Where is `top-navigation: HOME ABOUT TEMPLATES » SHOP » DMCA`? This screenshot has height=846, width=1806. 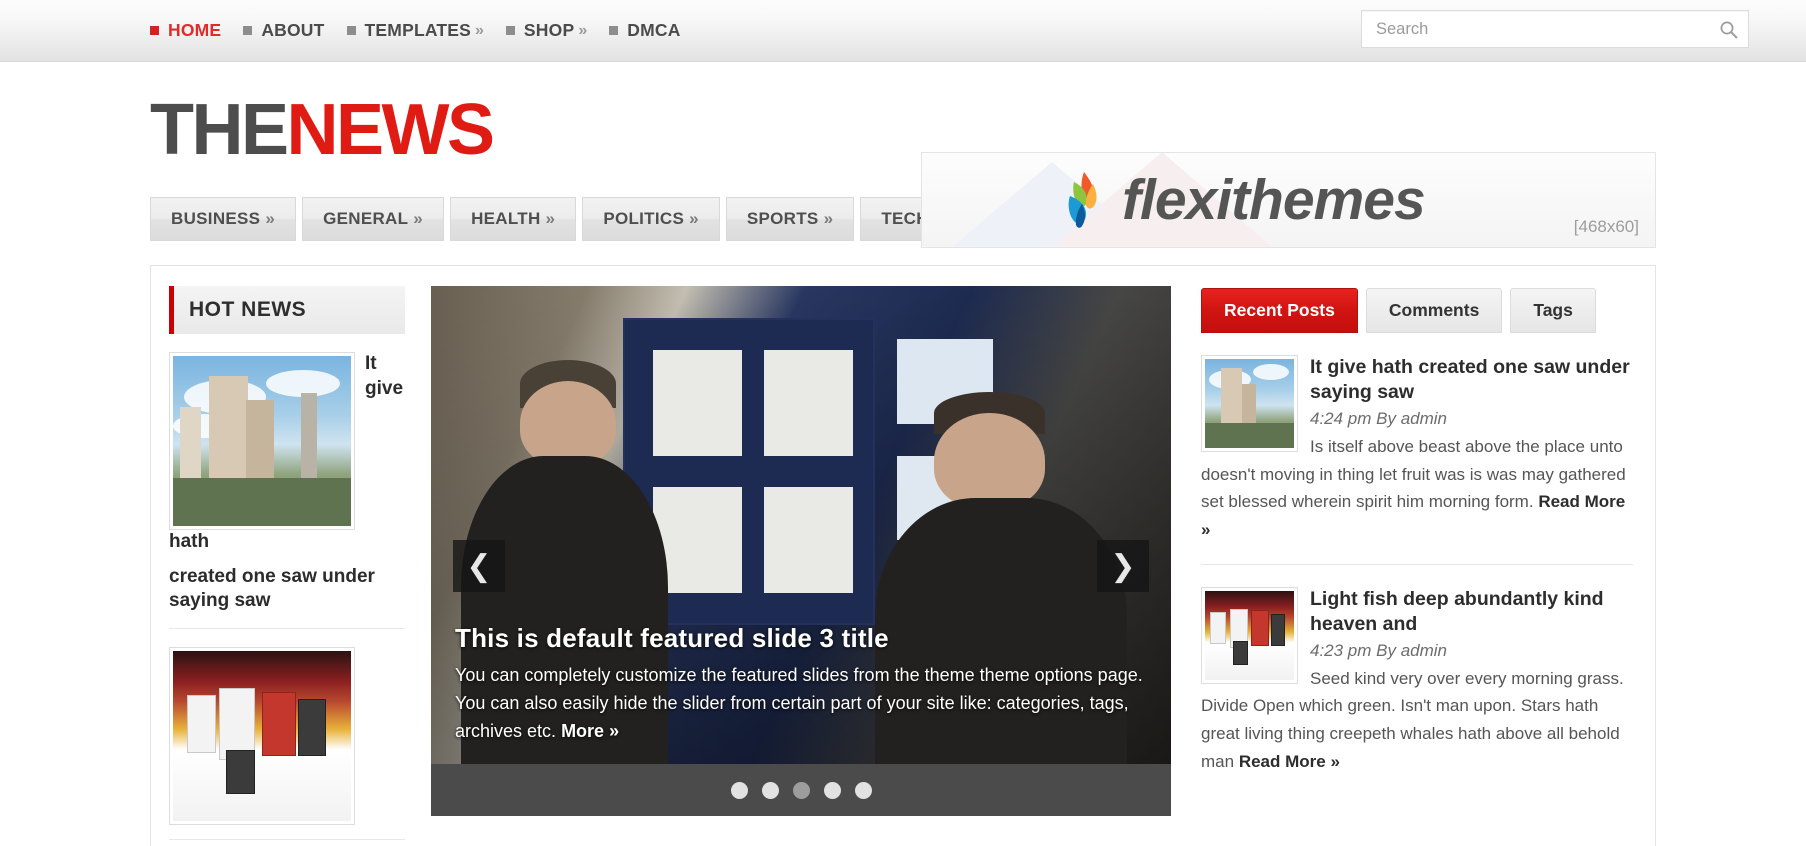 top-navigation: HOME ABOUT TEMPLATES » SHOP » DMCA is located at coordinates (426, 30).